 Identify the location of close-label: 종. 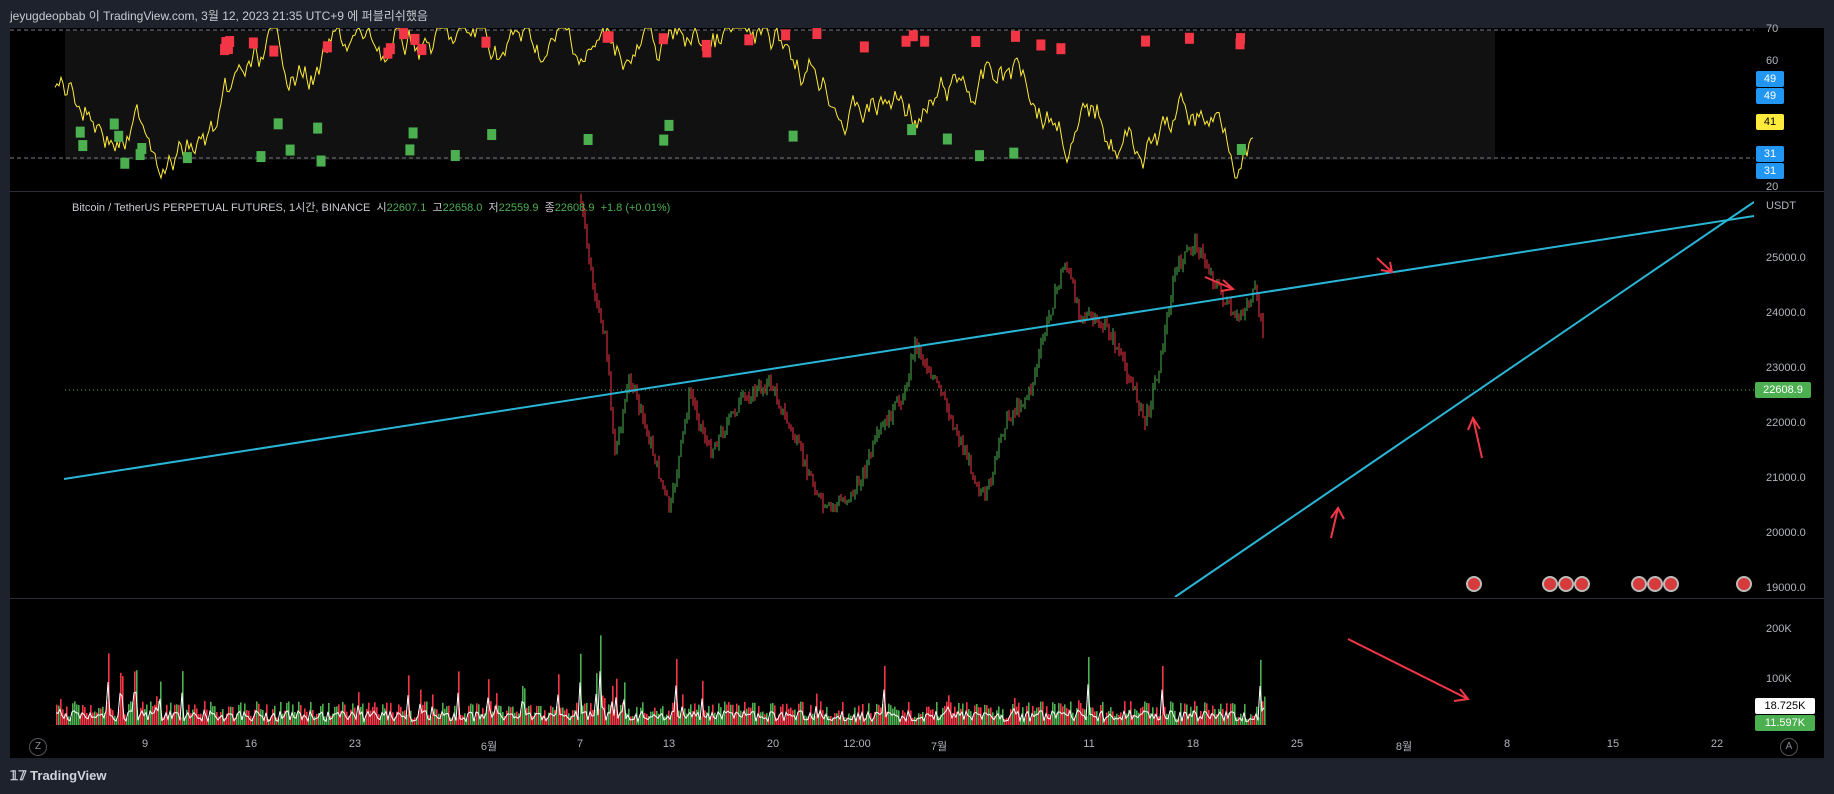
(549, 208).